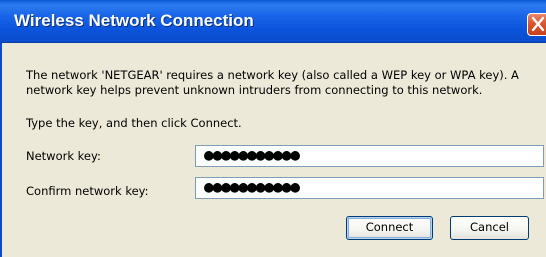  What do you see at coordinates (63, 156) in the screenshot?
I see `network-key-label: Network key:` at bounding box center [63, 156].